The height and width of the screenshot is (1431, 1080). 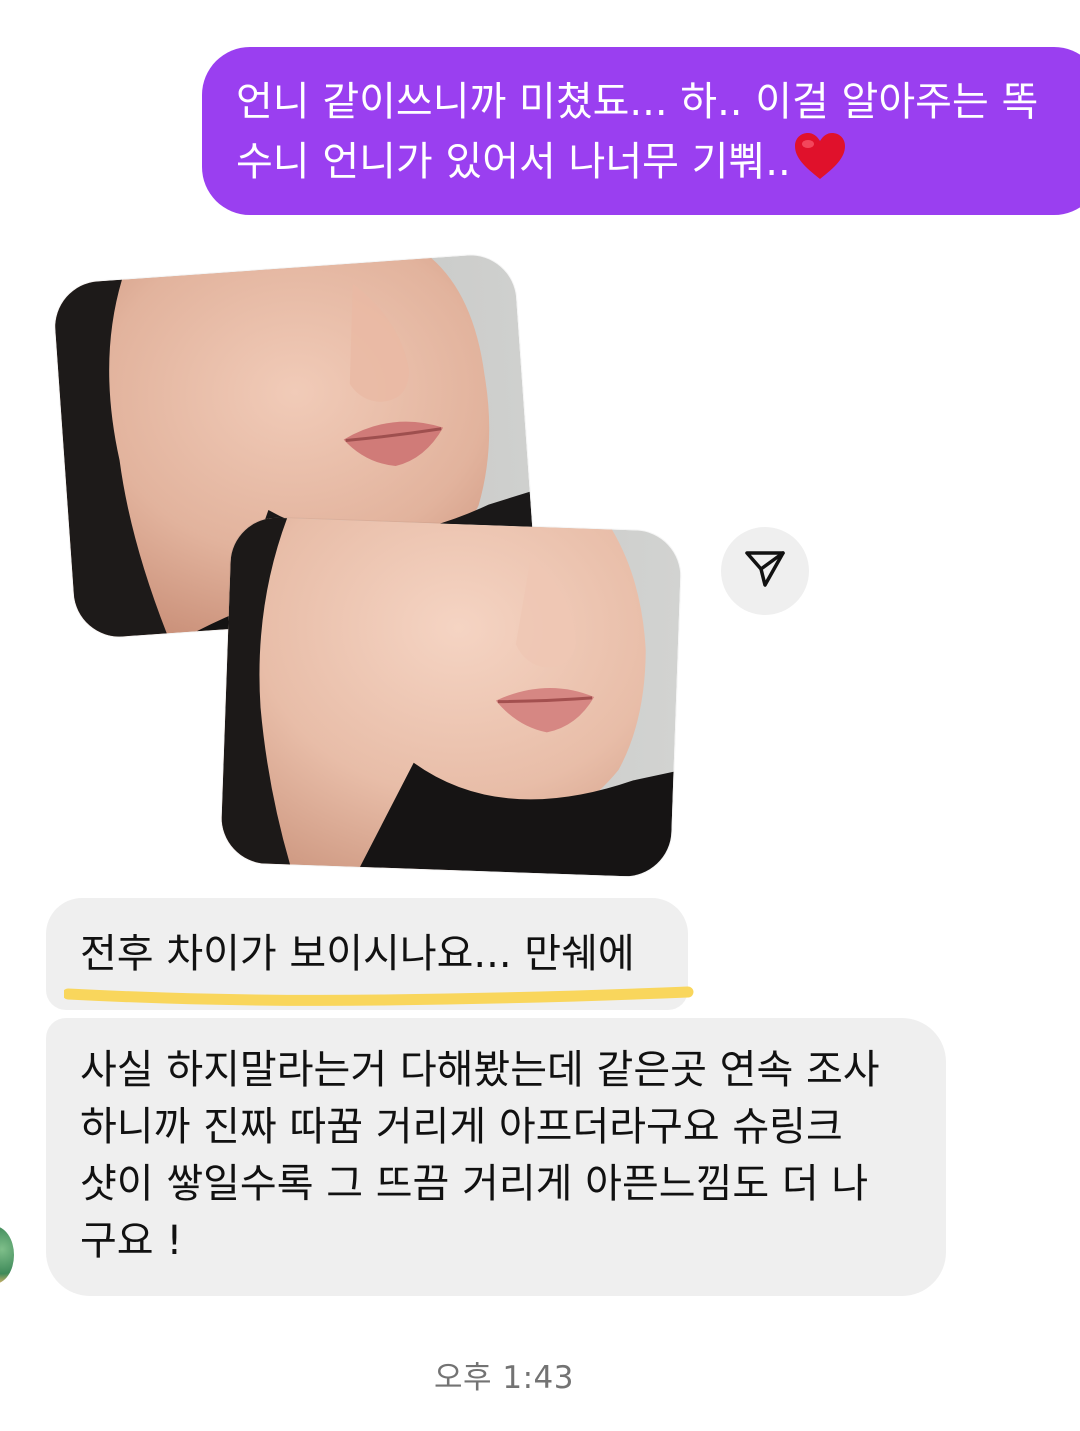 I want to click on incoming-message-line-3: 샷이 쌓일수록 그 뜨끔 거리게 아픈느낌도 더 나, so click(x=474, y=1184).